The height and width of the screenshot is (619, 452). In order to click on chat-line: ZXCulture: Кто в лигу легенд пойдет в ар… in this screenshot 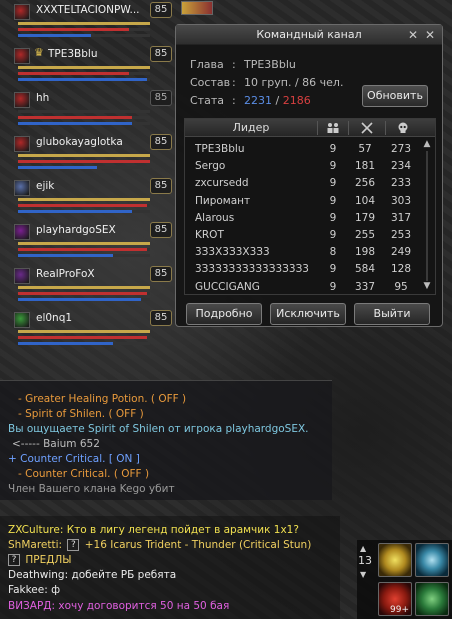, I will do `click(153, 530)`.